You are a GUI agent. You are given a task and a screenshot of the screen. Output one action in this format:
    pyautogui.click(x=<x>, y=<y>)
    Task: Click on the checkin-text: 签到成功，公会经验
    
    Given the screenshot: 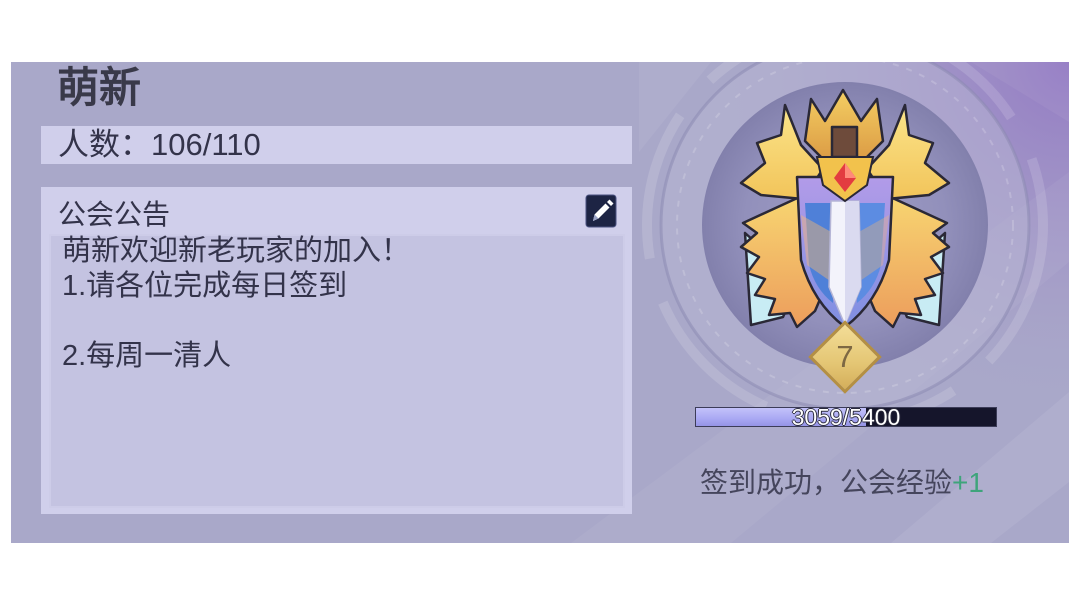 What is the action you would take?
    pyautogui.click(x=826, y=482)
    